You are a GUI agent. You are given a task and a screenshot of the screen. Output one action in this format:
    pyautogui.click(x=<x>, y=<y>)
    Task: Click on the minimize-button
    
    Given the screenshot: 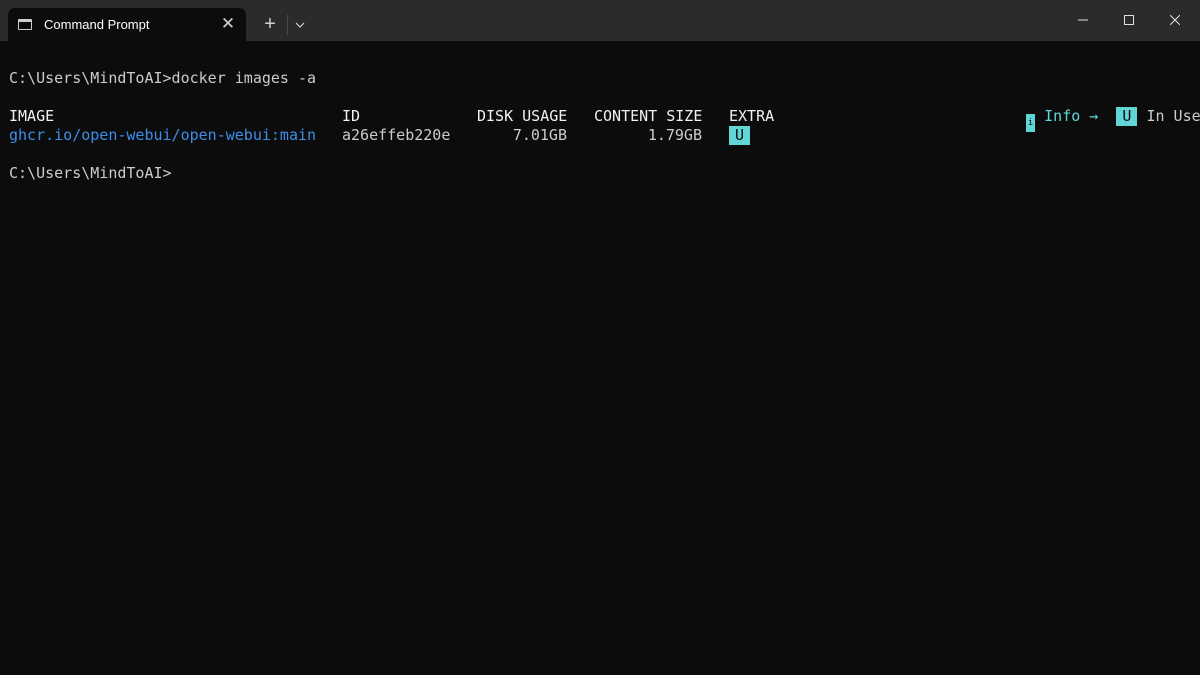 What is the action you would take?
    pyautogui.click(x=1083, y=20)
    